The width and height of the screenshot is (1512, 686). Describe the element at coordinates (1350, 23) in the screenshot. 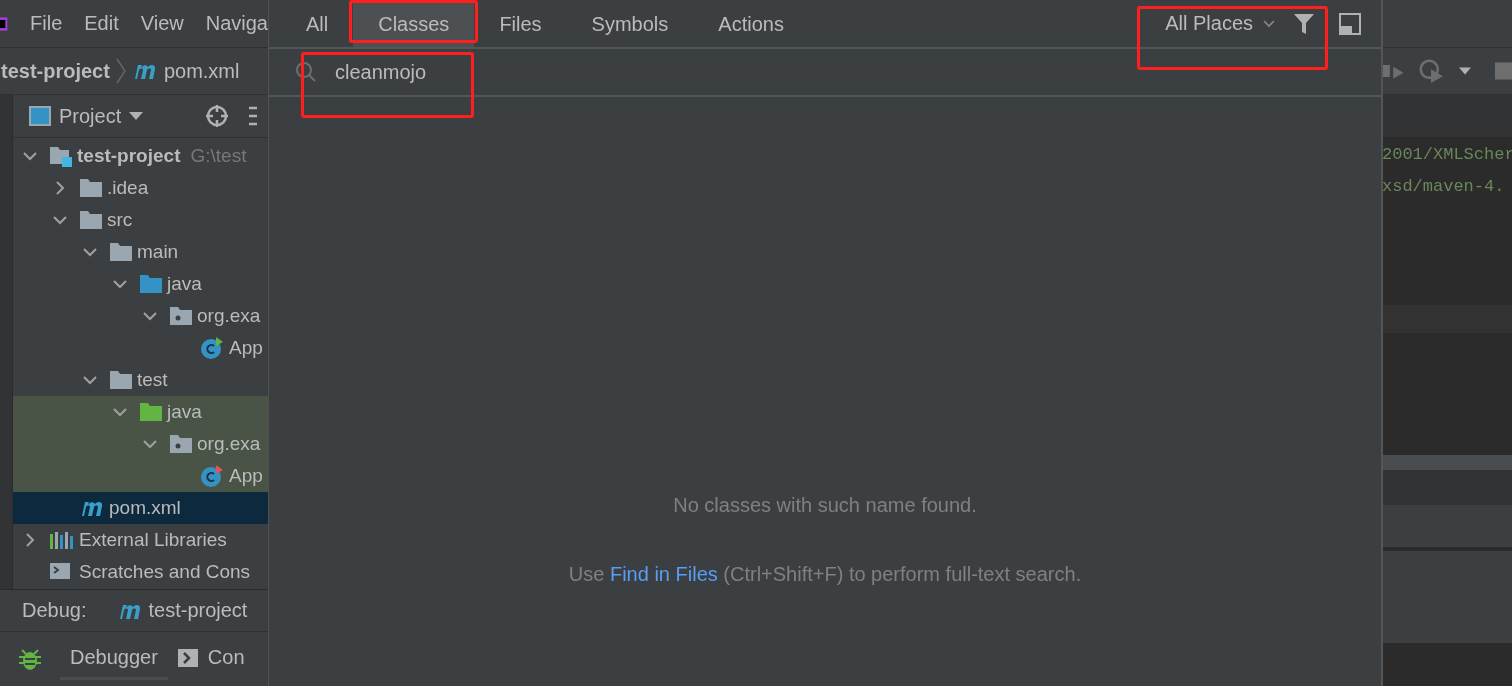

I see `preview-icon` at that location.